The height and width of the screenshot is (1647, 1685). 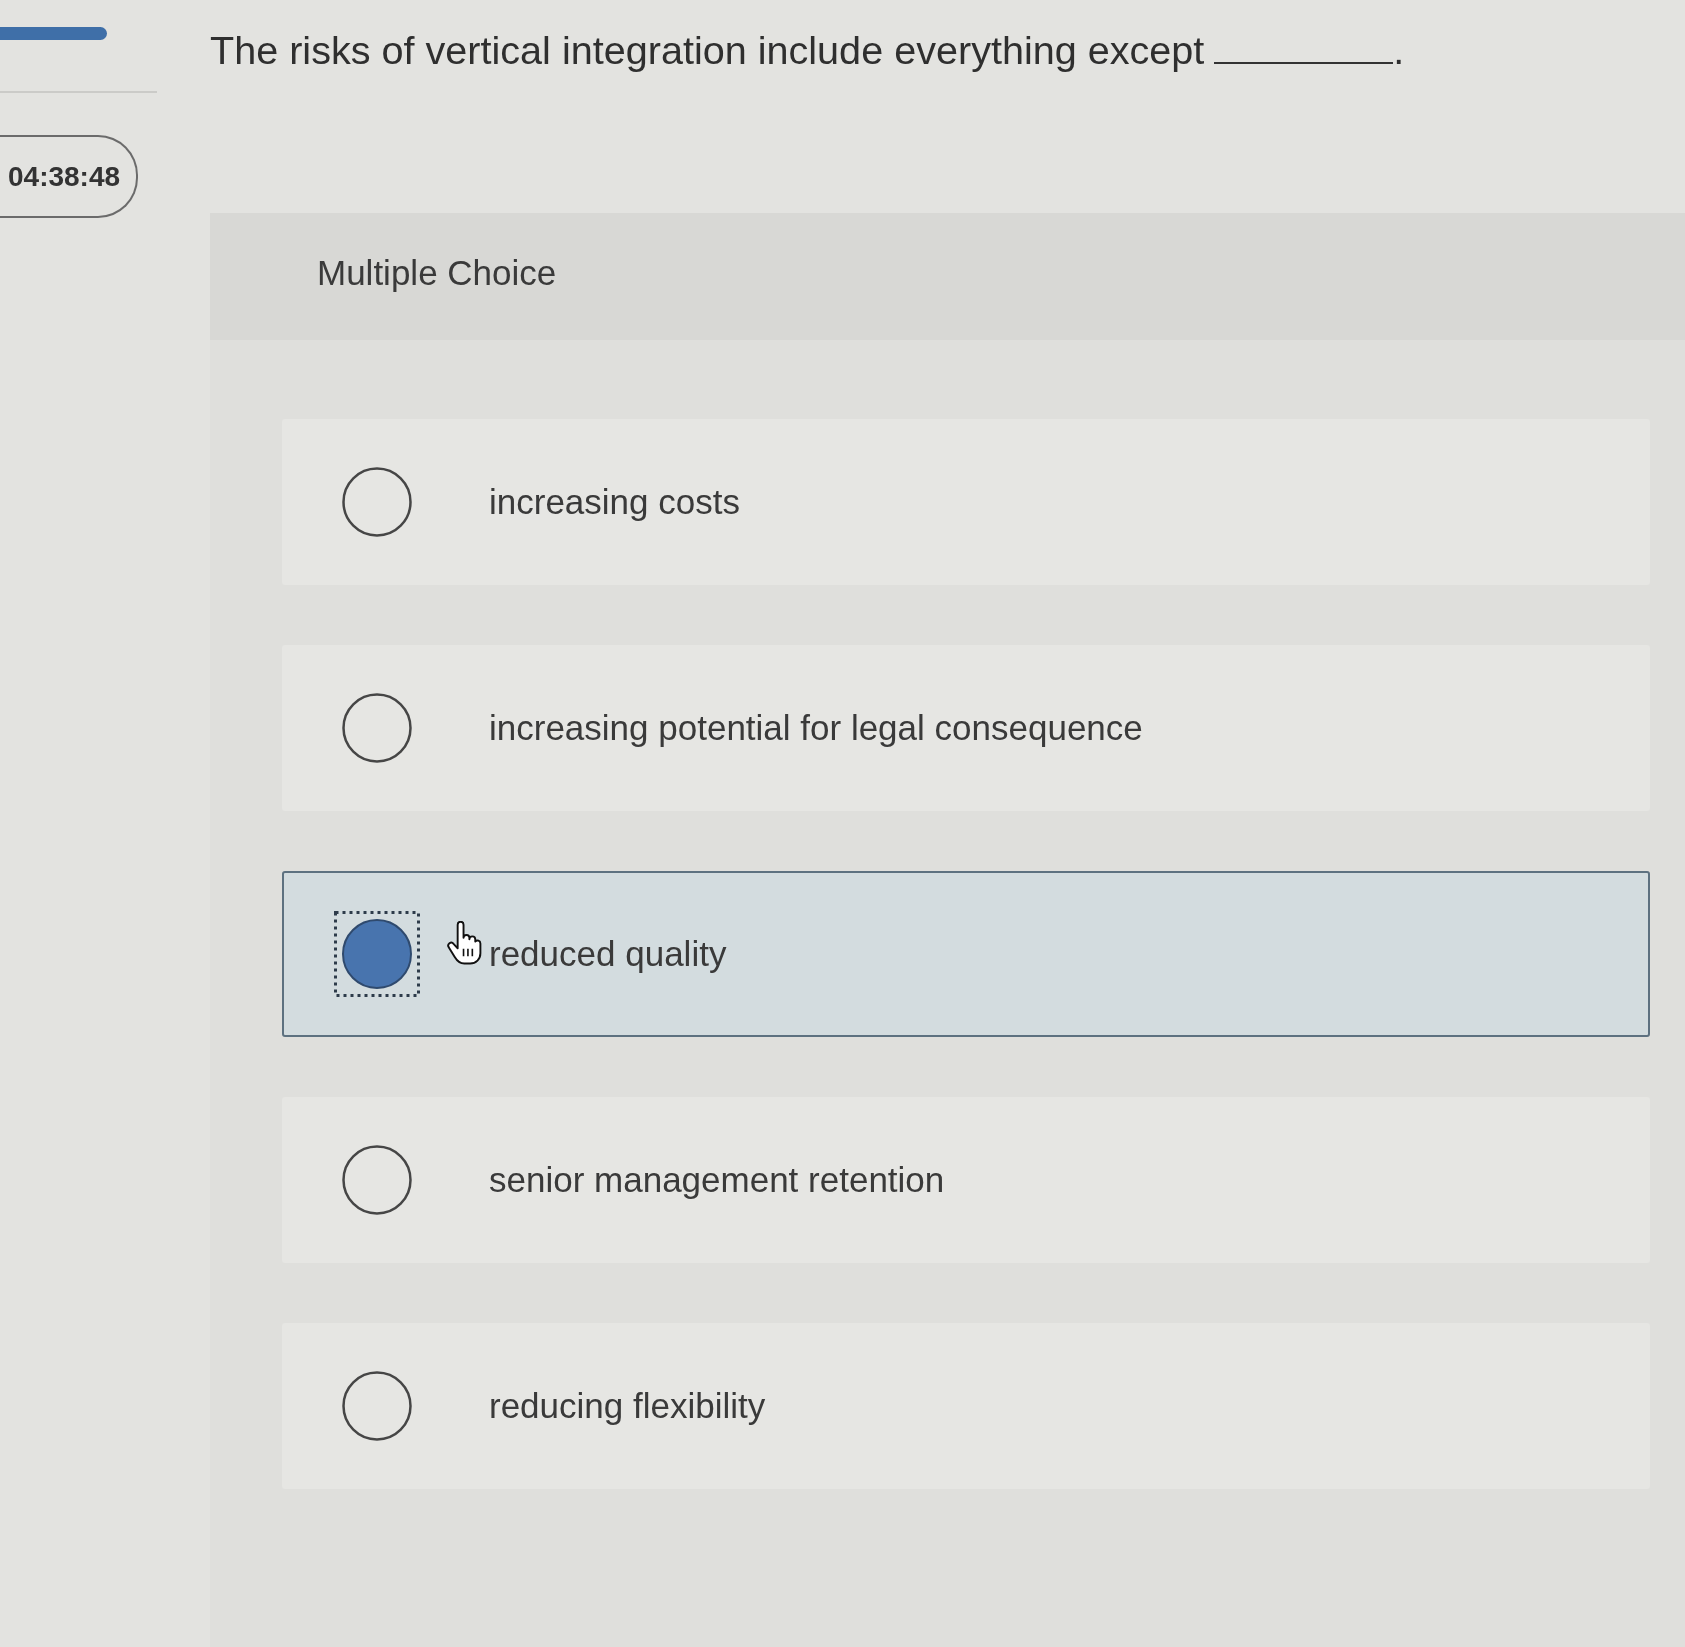 What do you see at coordinates (966, 1180) in the screenshot?
I see `answer-option: senior management retention` at bounding box center [966, 1180].